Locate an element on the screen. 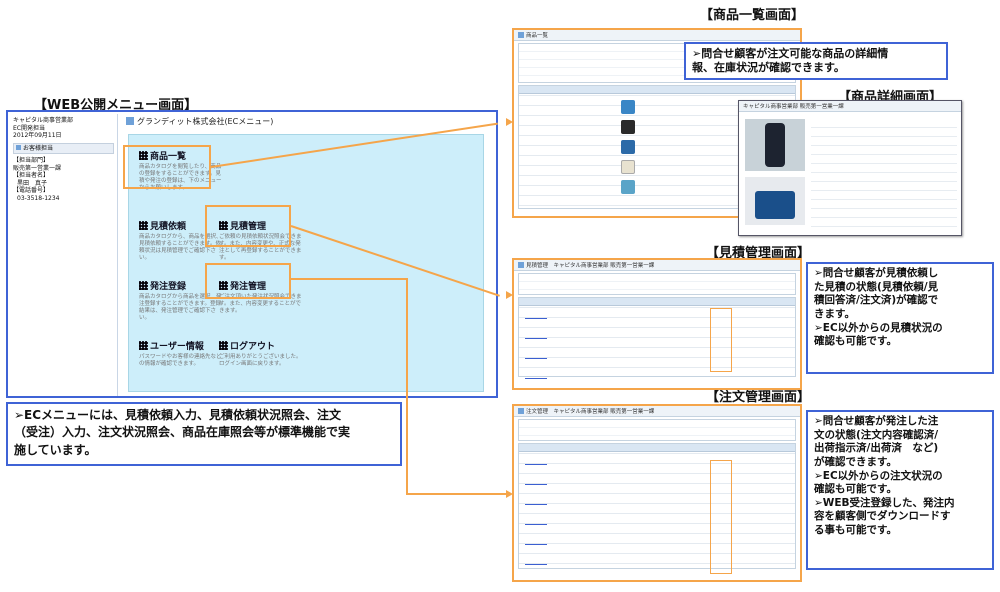 The width and height of the screenshot is (1000, 592). callout-line: ➢EC以外からの見積状況の is located at coordinates (878, 327).